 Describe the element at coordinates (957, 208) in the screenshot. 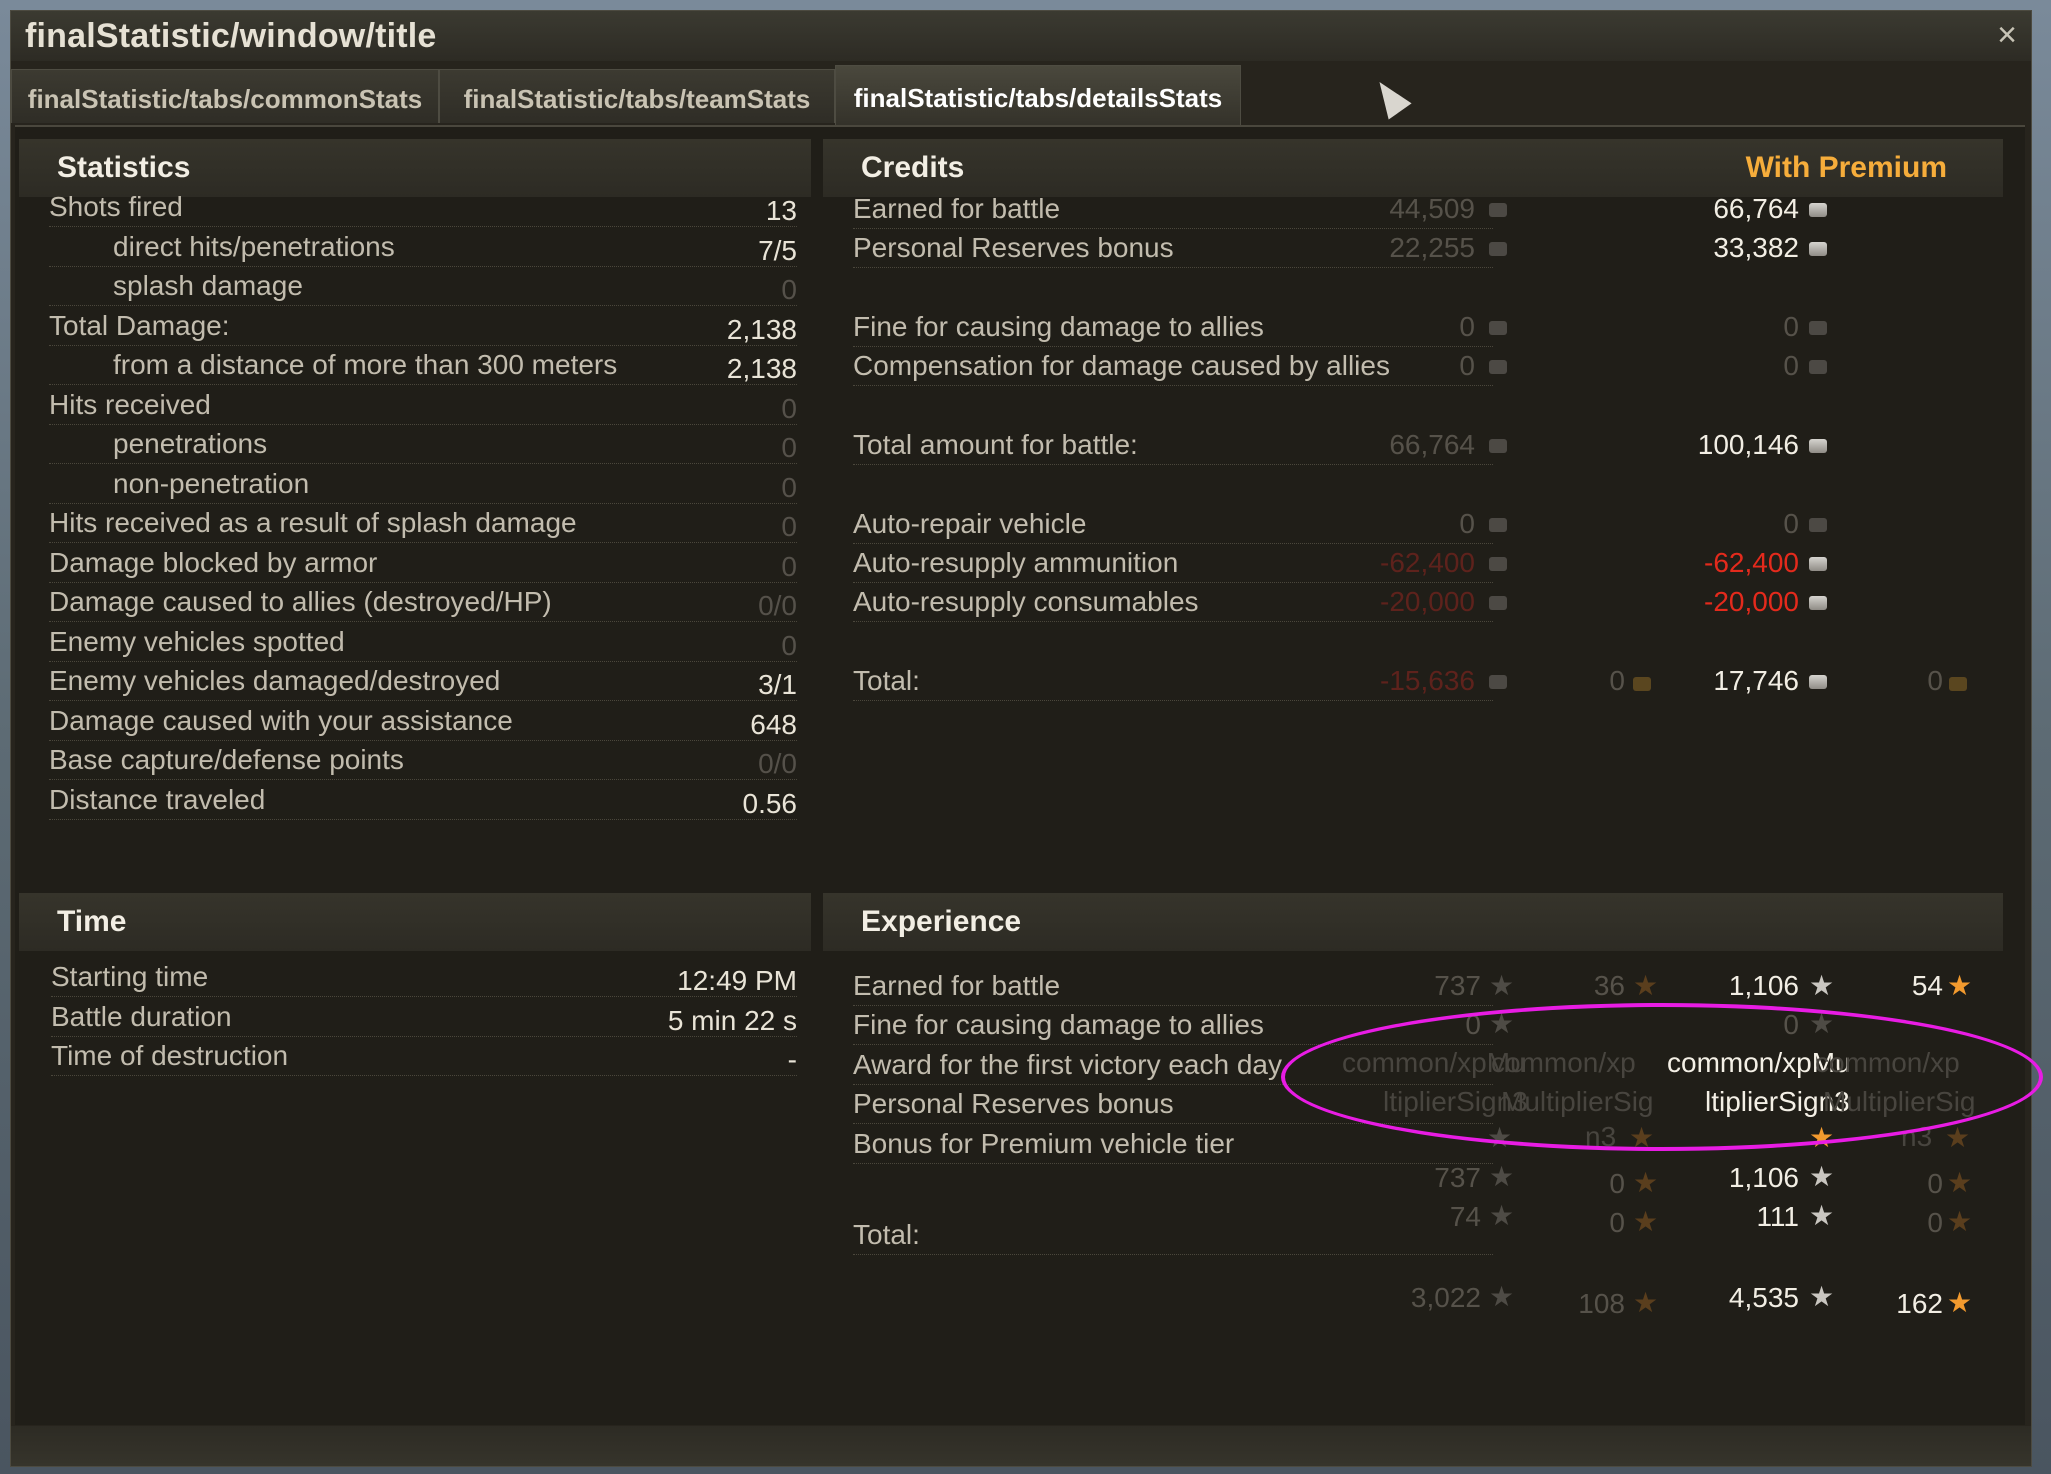

I see `credit-label: Earned for battle` at that location.